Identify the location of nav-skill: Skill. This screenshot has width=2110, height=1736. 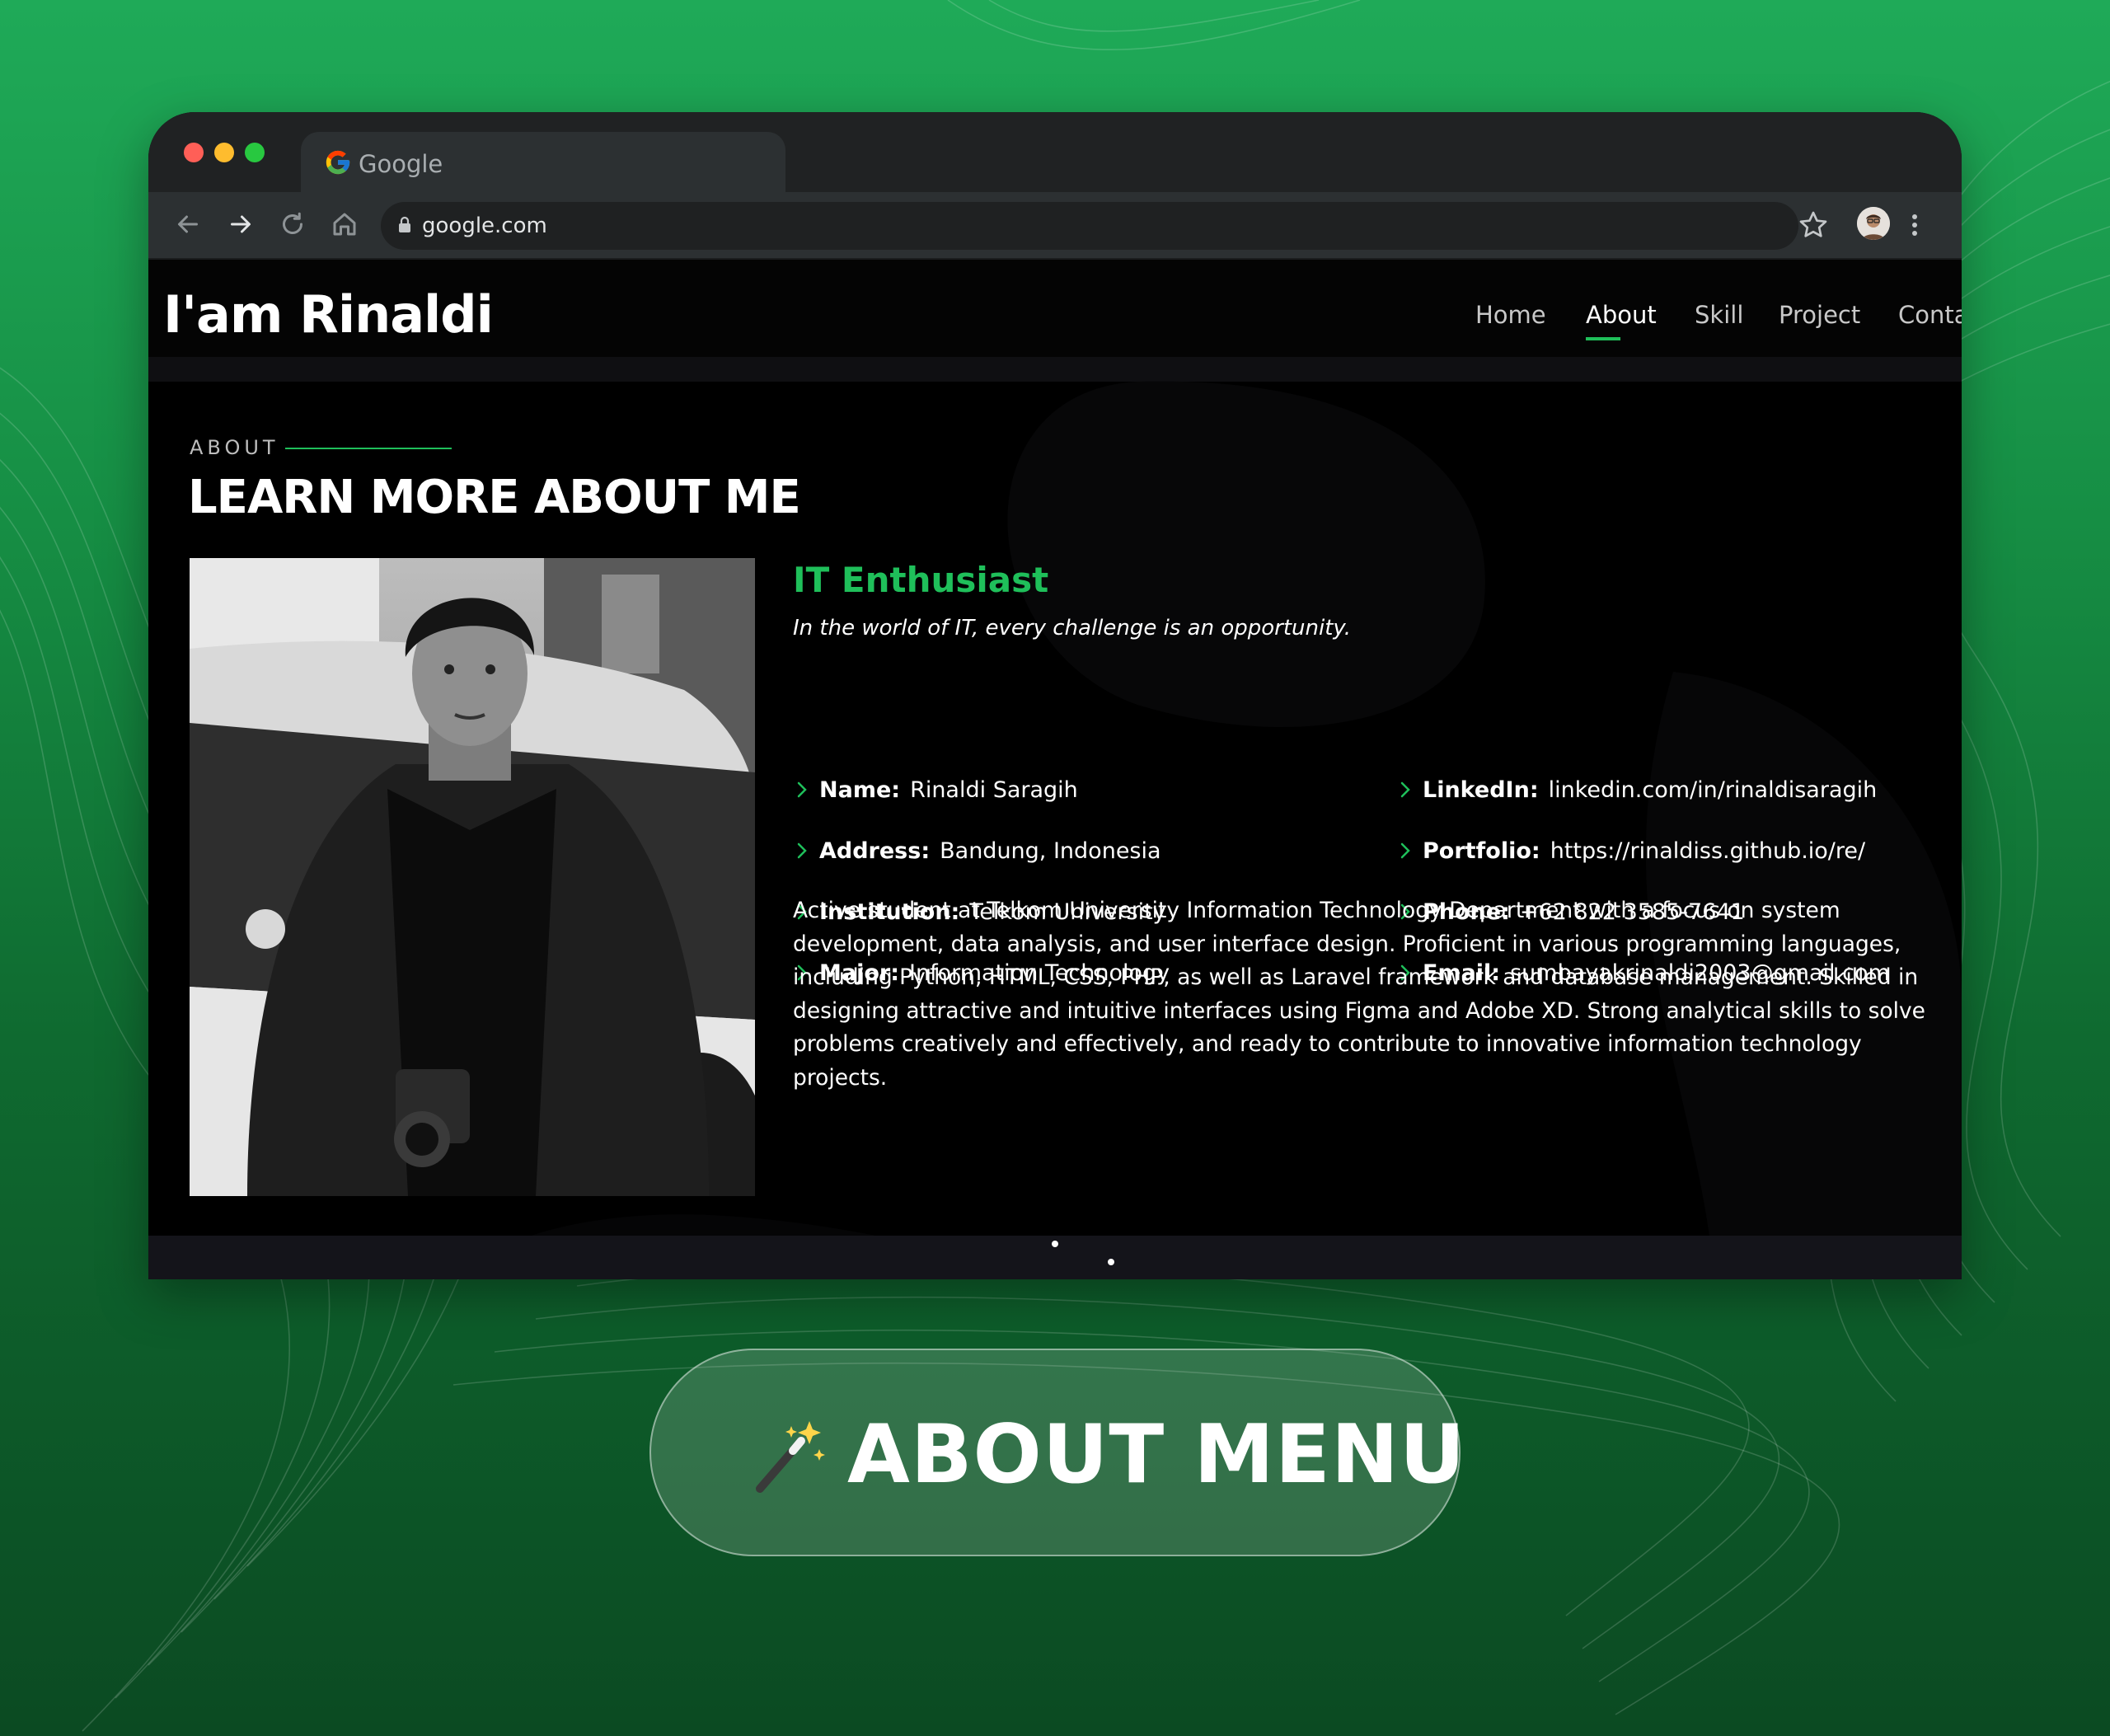
(1719, 315).